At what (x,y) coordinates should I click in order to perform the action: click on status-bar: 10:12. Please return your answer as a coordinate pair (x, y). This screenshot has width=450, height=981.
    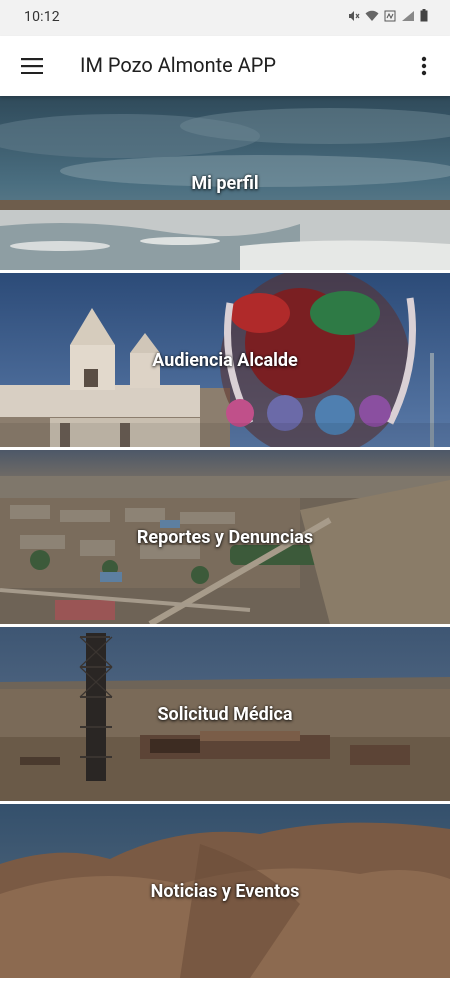
    Looking at the image, I should click on (225, 18).